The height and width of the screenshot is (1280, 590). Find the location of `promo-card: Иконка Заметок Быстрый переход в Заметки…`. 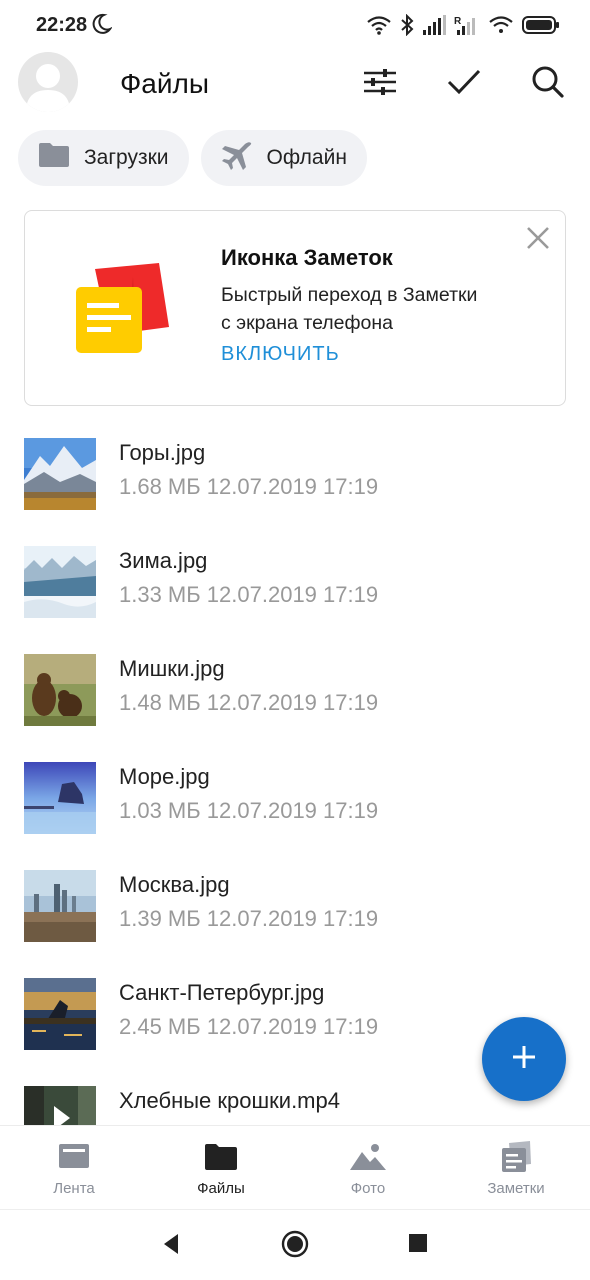

promo-card: Иконка Заметок Быстрый переход в Заметки… is located at coordinates (295, 308).